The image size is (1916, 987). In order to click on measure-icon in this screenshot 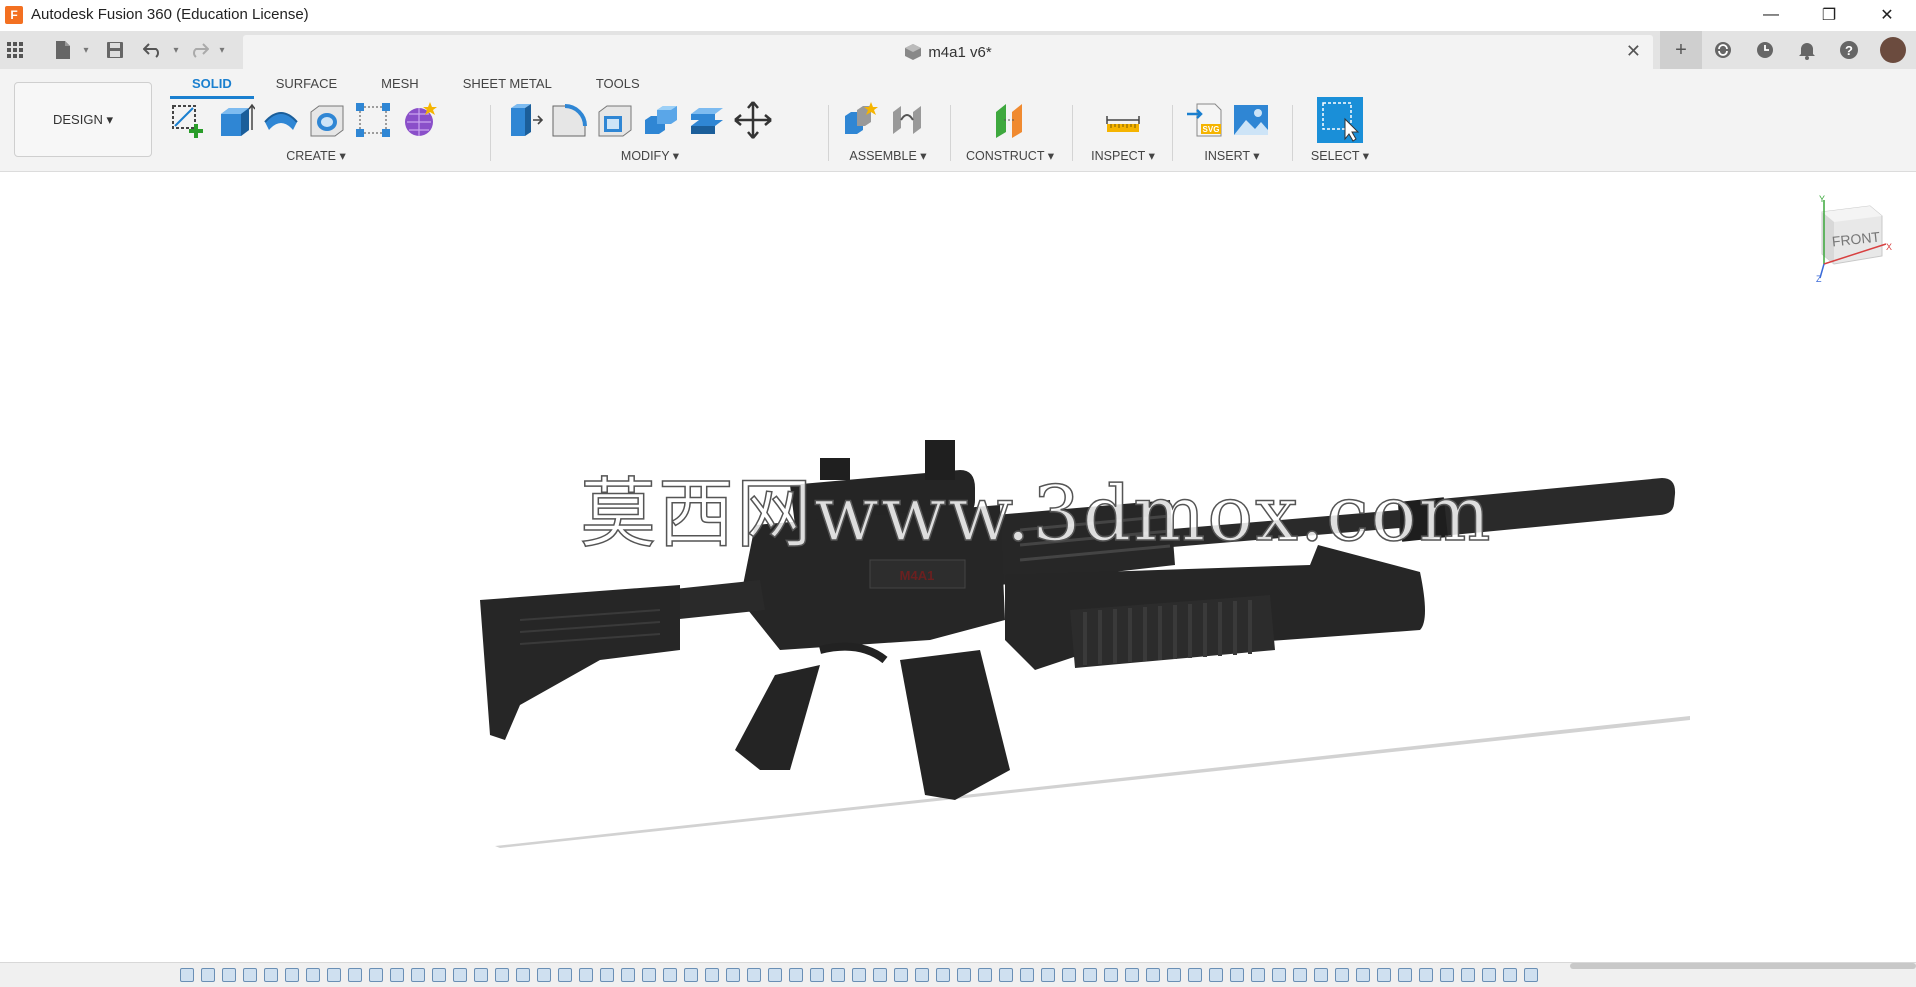, I will do `click(1123, 120)`.